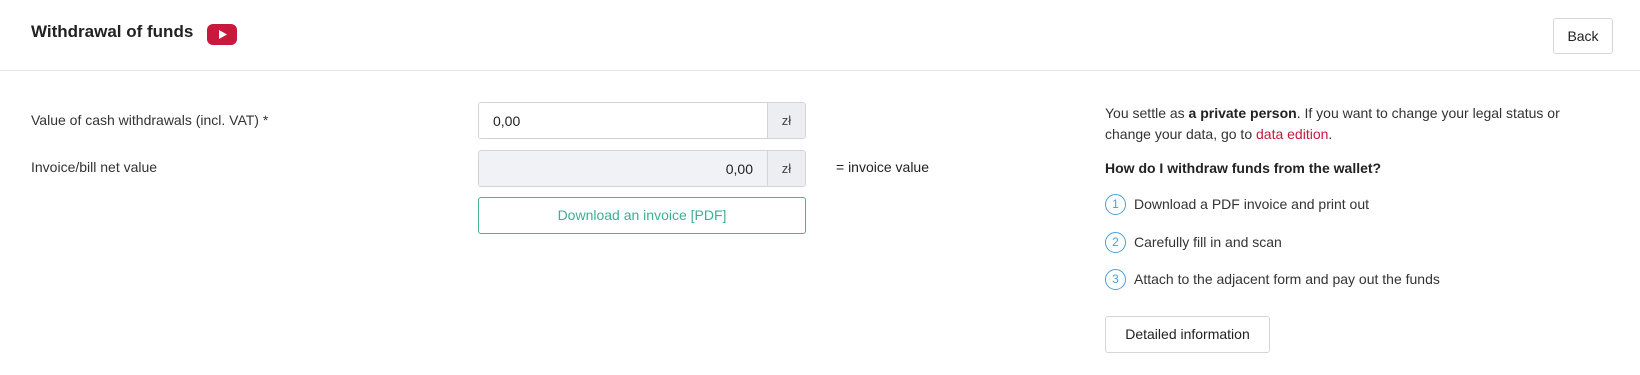 The image size is (1640, 375). I want to click on back-button: Back, so click(1583, 36).